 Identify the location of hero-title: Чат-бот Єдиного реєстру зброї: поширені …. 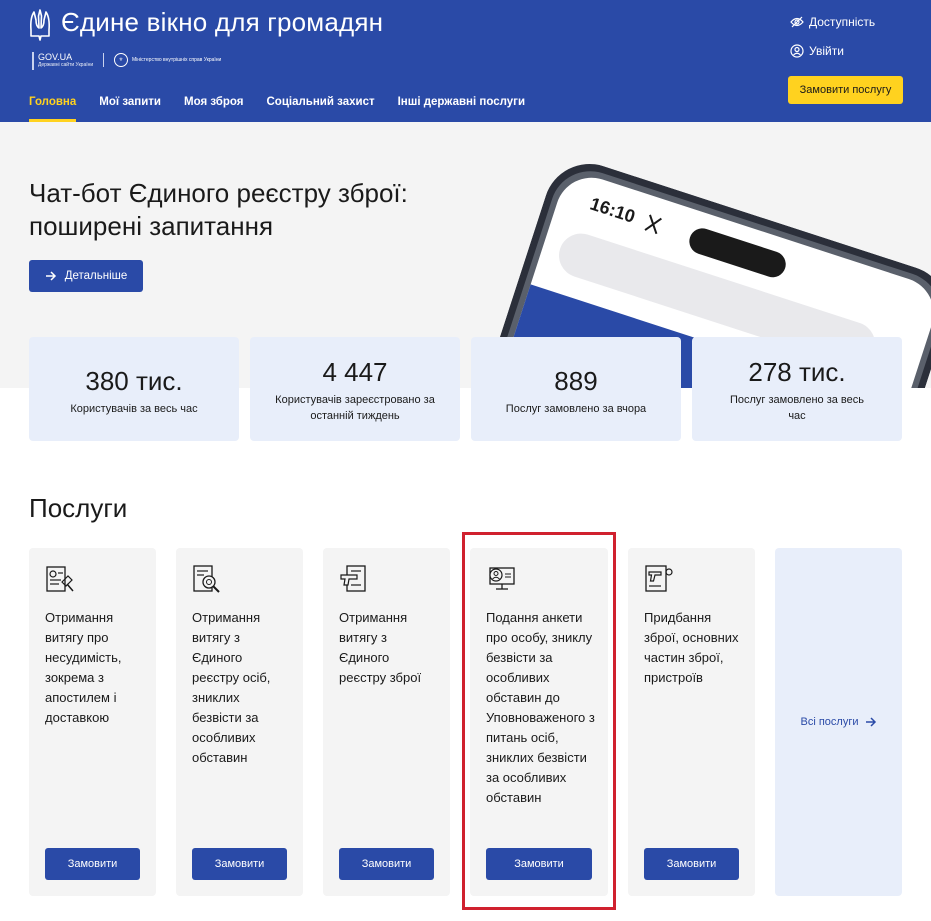
(218, 210).